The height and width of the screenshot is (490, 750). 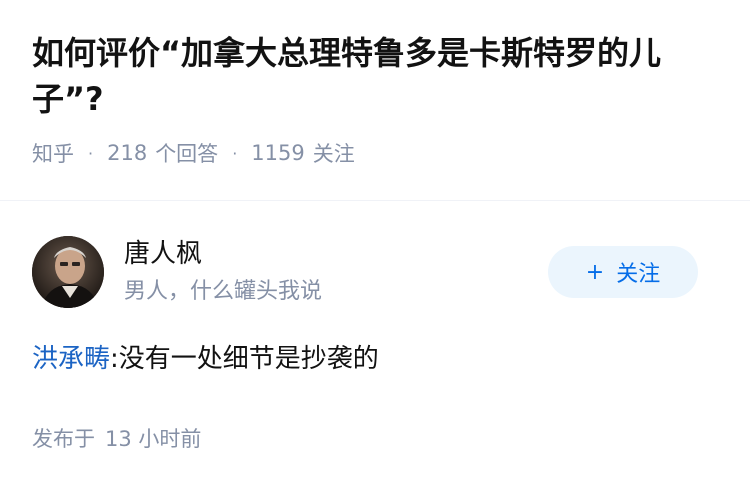 I want to click on follower-count: 1159, so click(x=278, y=153).